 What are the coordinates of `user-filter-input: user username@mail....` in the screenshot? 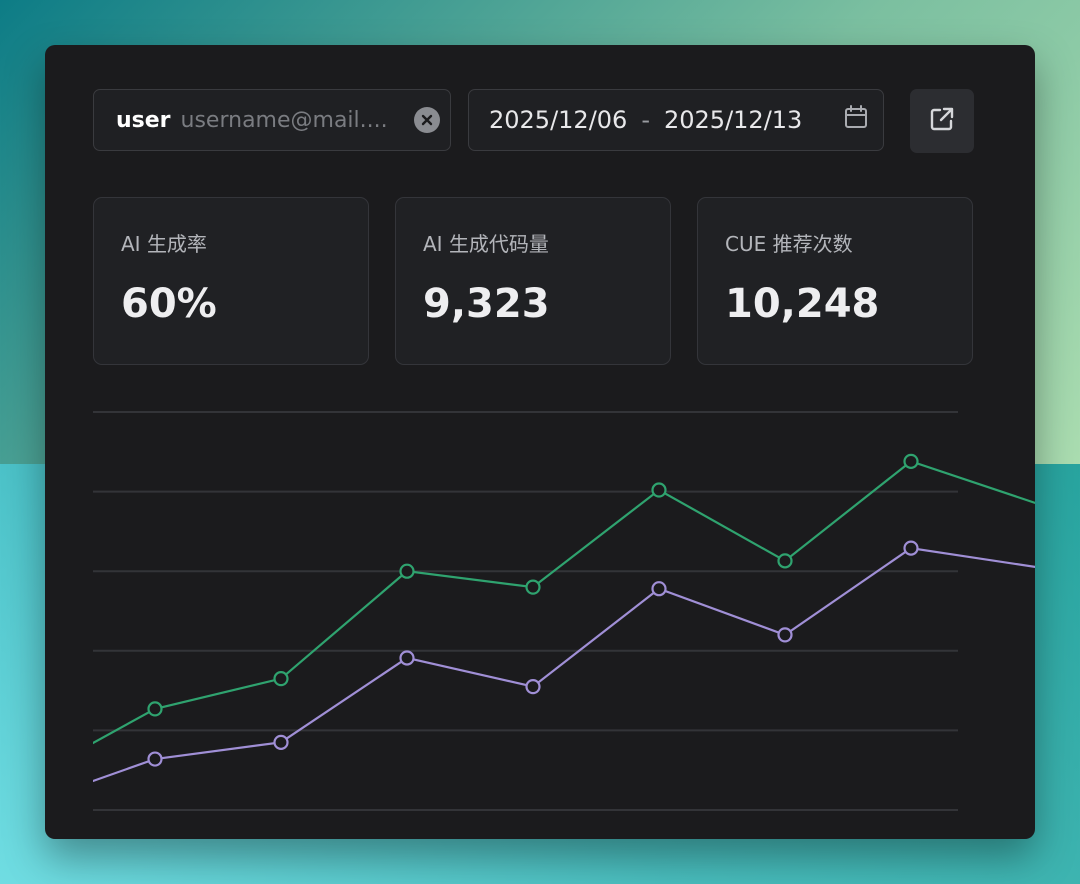 It's located at (272, 120).